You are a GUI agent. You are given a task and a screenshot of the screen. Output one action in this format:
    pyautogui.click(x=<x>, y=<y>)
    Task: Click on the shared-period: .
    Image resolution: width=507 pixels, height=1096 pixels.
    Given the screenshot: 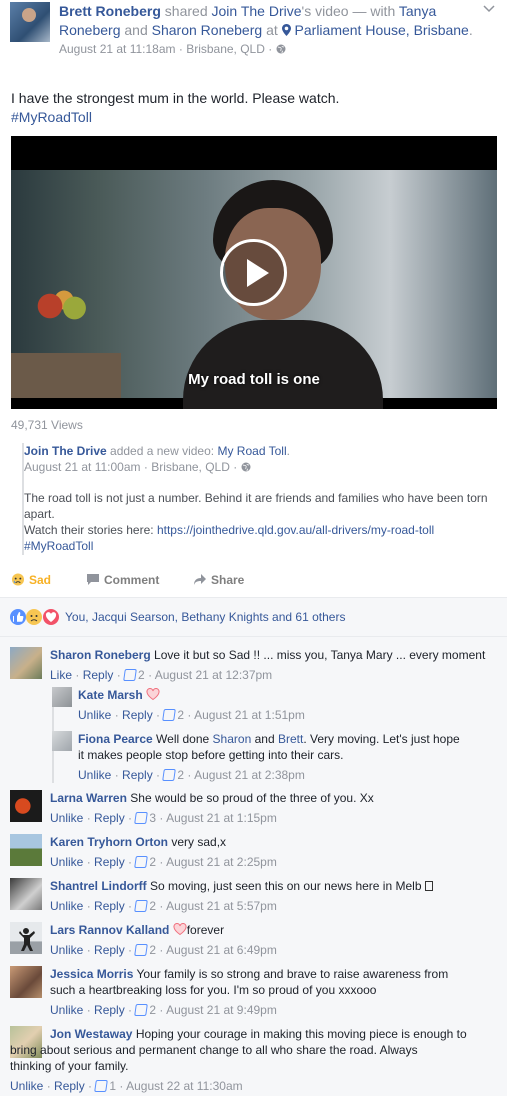 What is the action you would take?
    pyautogui.click(x=288, y=451)
    